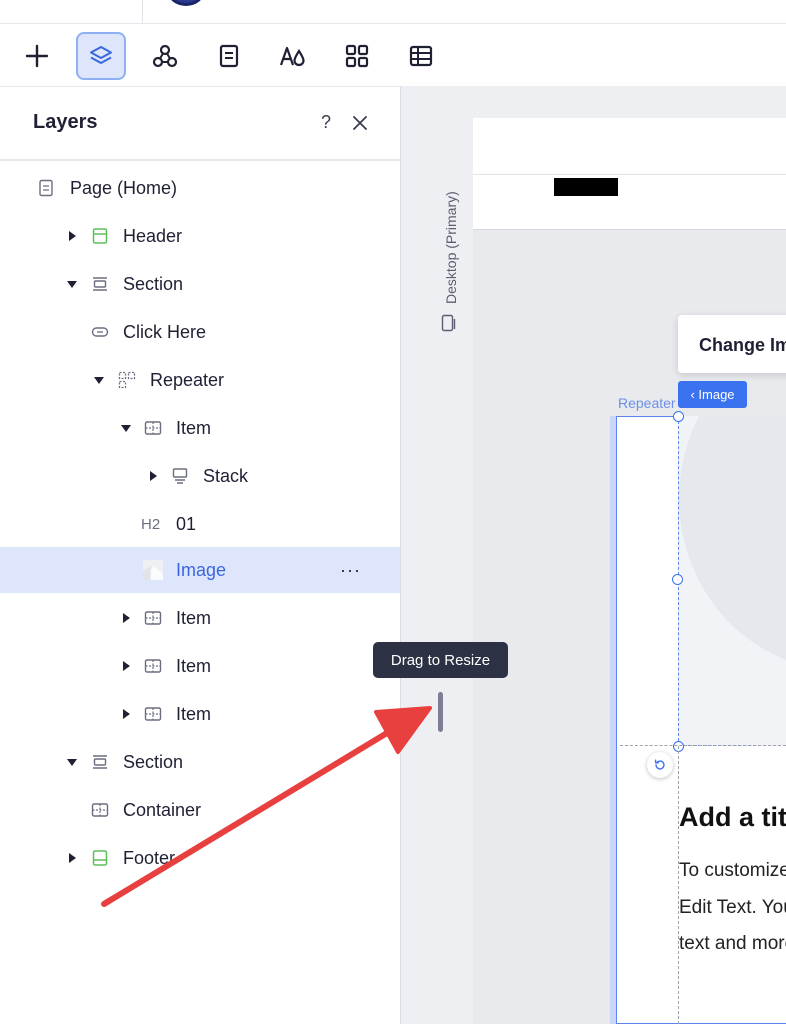 The image size is (786, 1024). Describe the element at coordinates (200, 188) in the screenshot. I see `layer-row-page: Page (Home)` at that location.